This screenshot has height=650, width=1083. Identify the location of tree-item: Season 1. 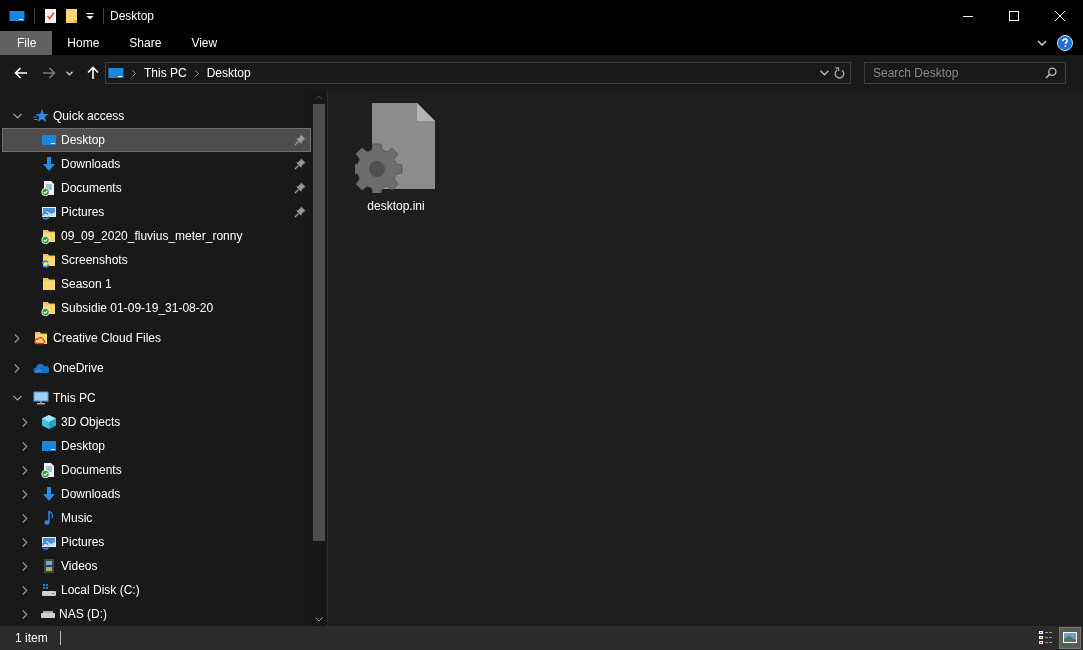
(156, 284).